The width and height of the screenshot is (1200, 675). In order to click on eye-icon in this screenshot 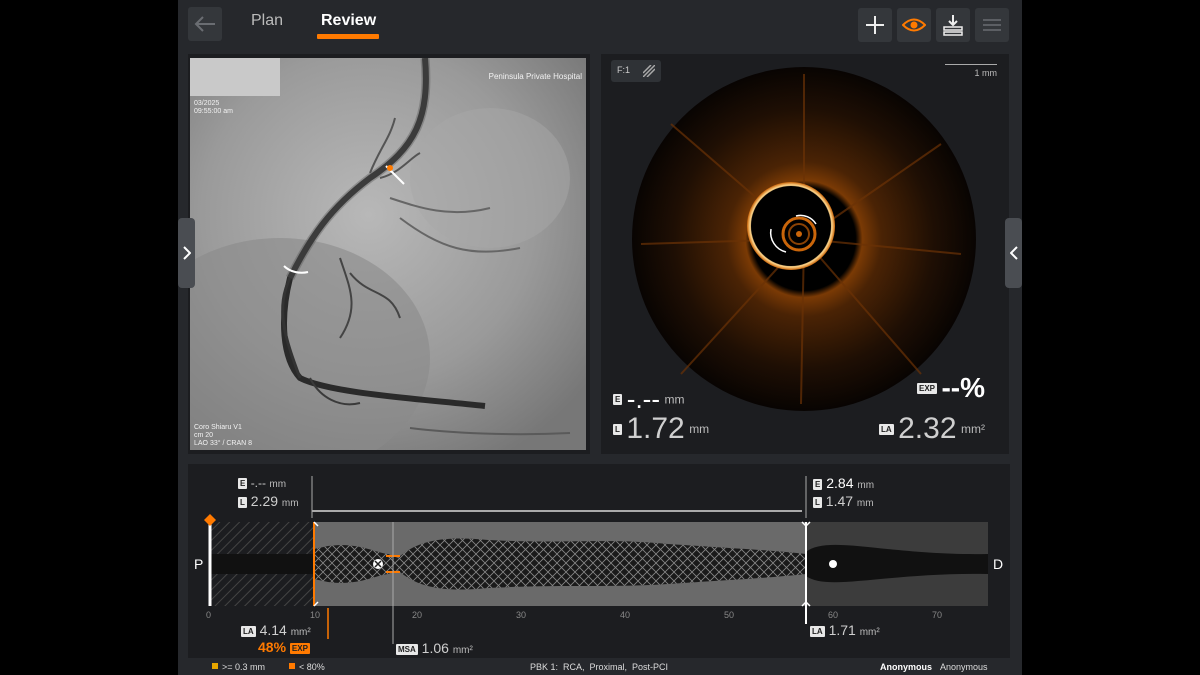, I will do `click(914, 25)`.